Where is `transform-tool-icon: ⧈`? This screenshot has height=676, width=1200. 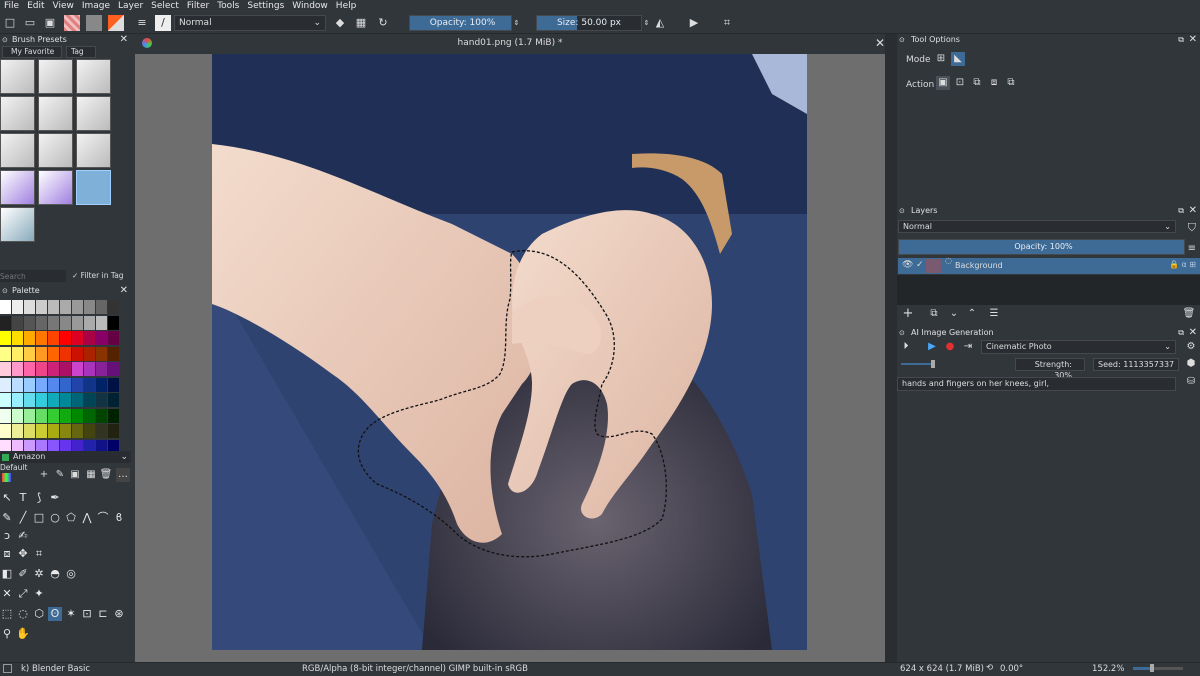 transform-tool-icon: ⧈ is located at coordinates (7, 554).